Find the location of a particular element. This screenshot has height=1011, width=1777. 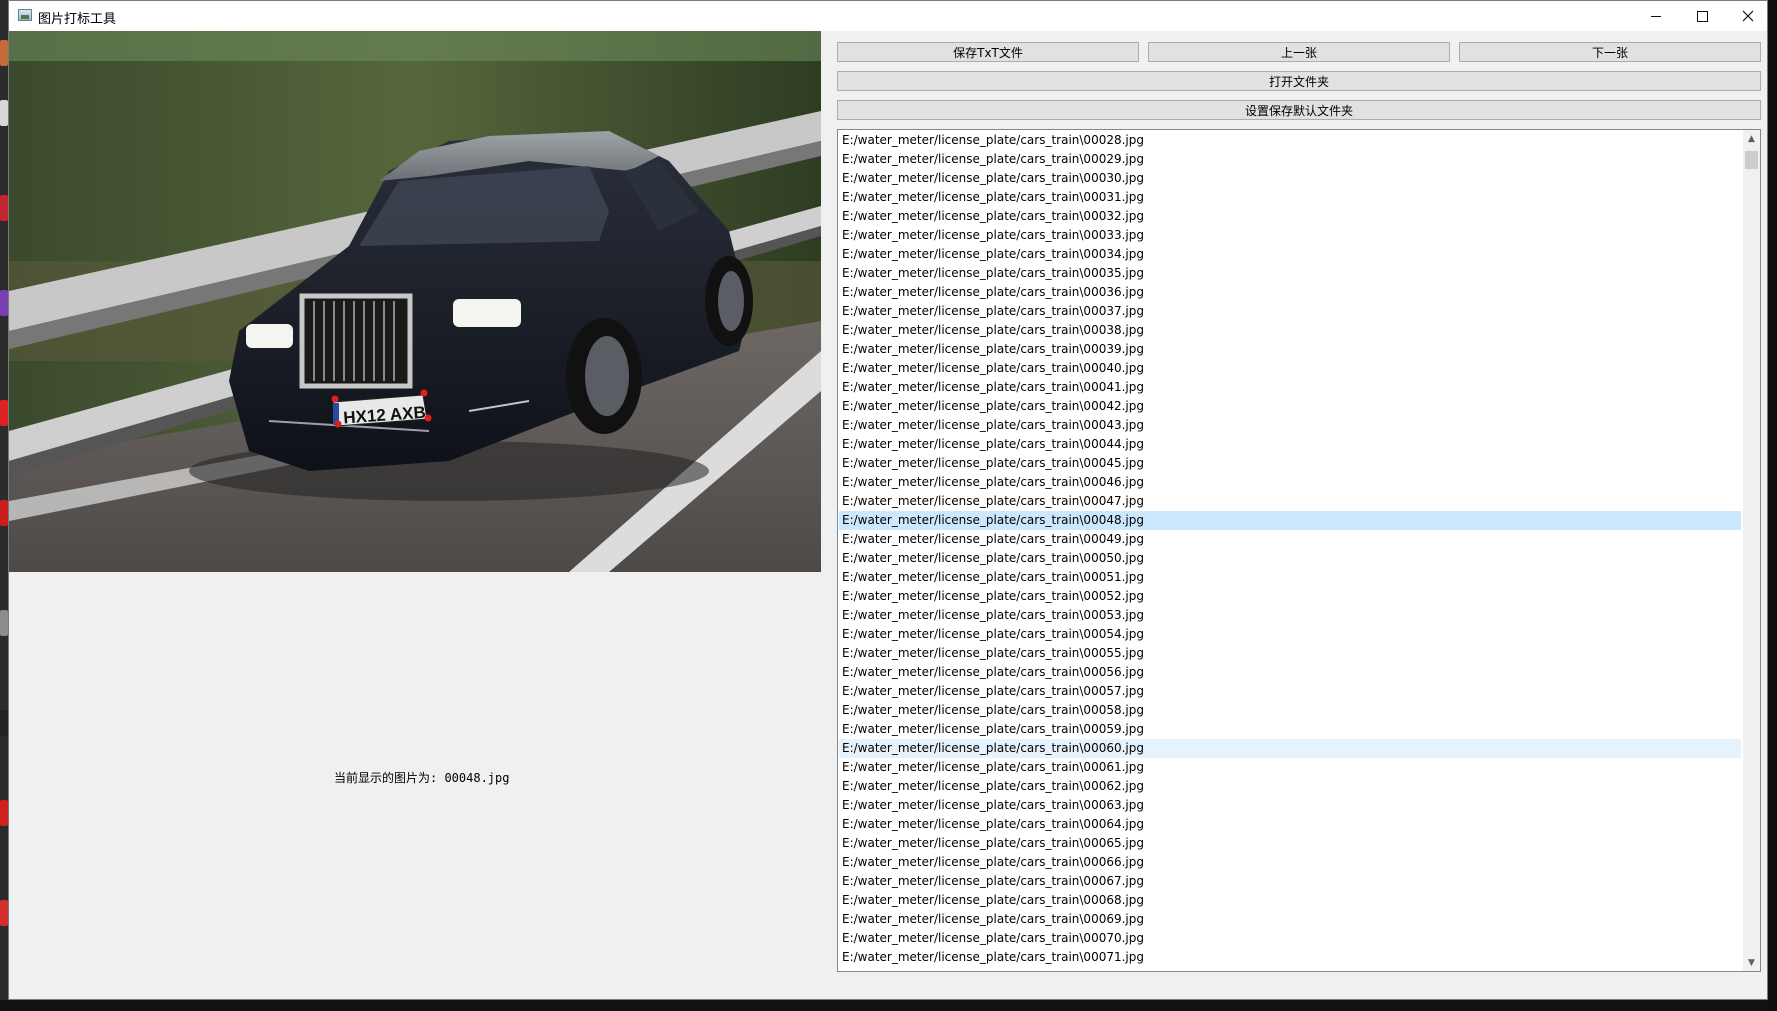

window-title: 图片打标工具 is located at coordinates (77, 19).